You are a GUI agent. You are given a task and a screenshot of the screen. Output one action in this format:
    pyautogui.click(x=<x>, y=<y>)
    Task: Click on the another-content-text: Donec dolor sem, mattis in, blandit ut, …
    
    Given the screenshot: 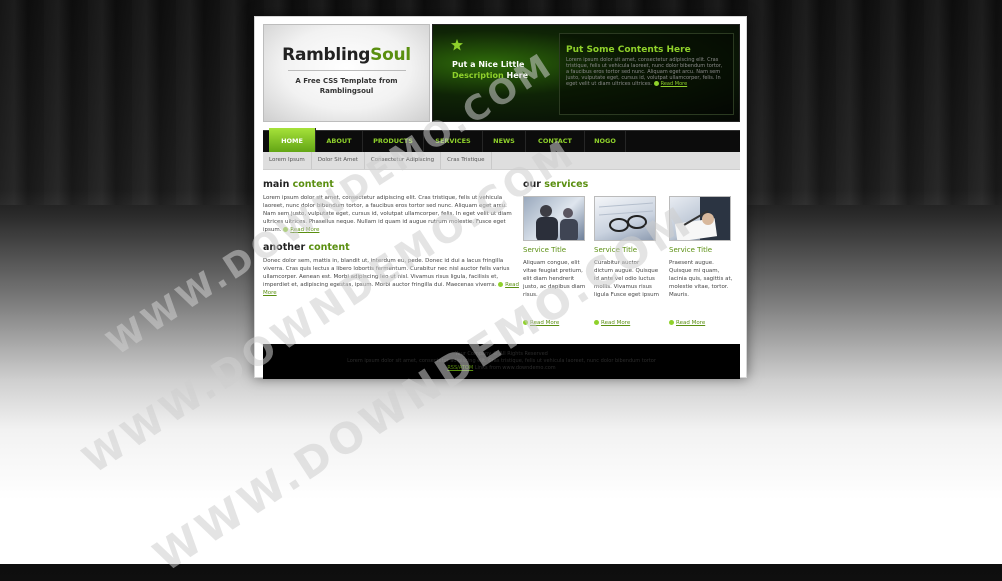 What is the action you would take?
    pyautogui.click(x=391, y=277)
    